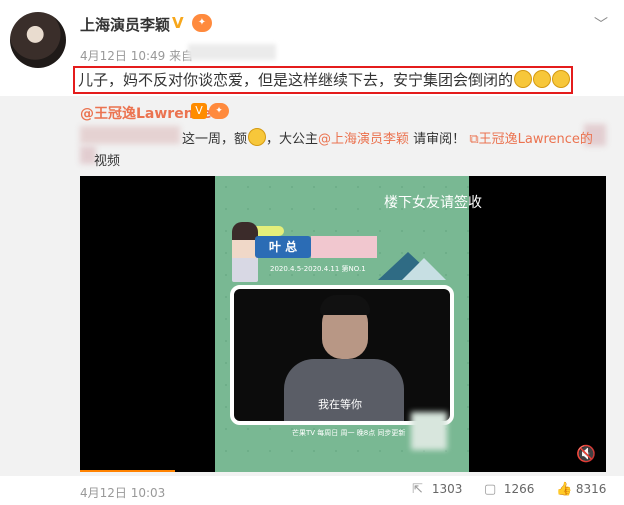 This screenshot has width=624, height=505. I want to click on blurred-source, so click(232, 52).